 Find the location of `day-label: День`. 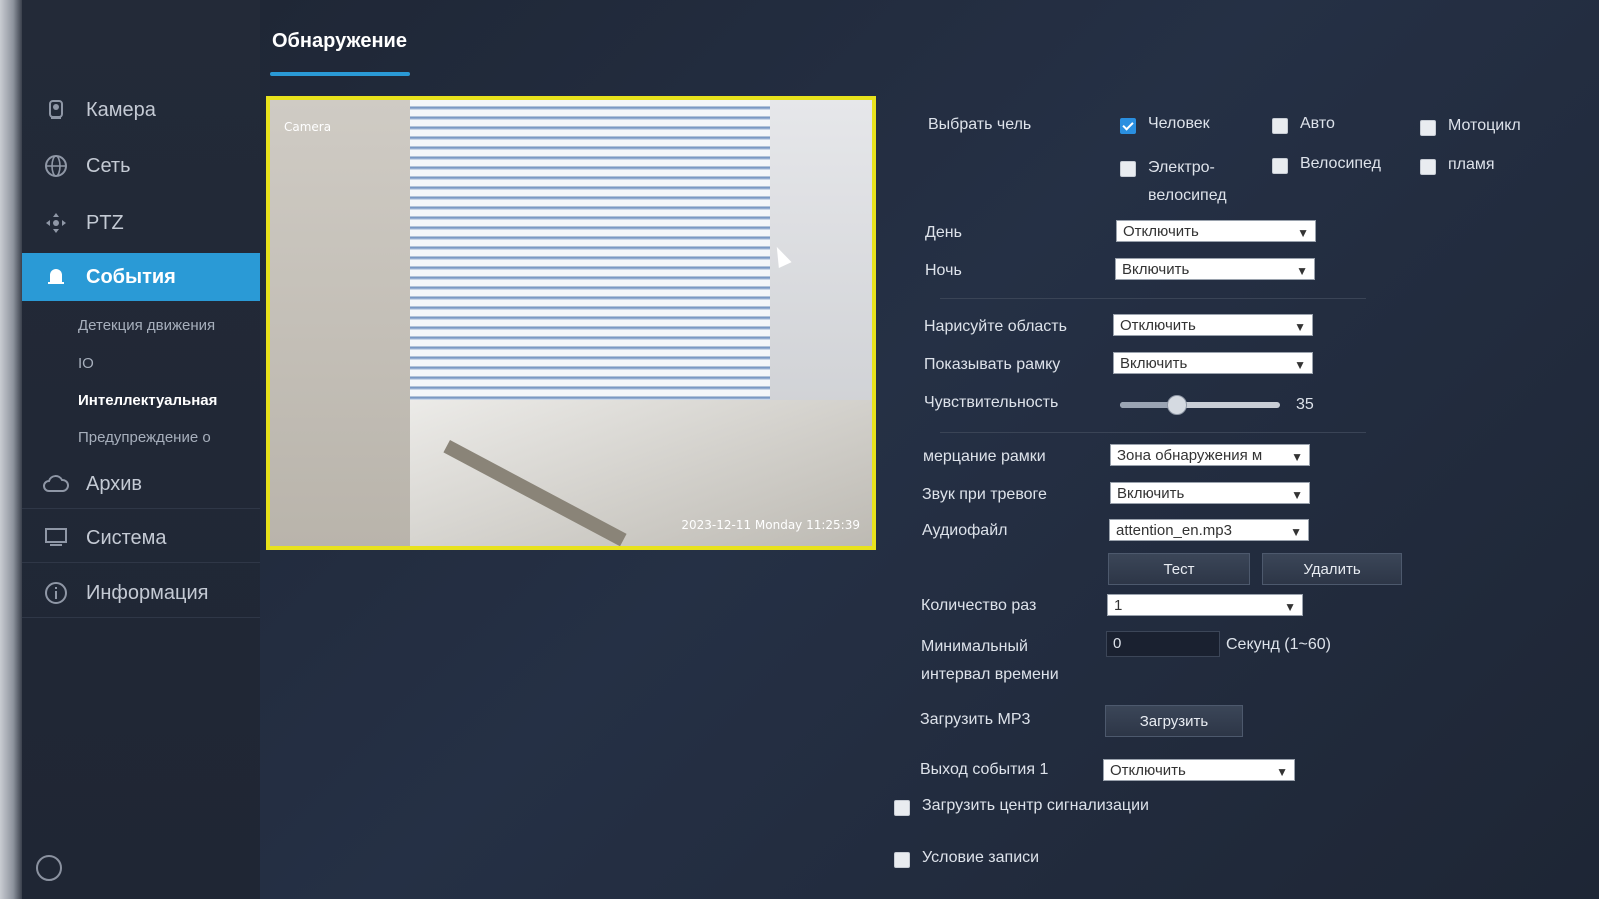

day-label: День is located at coordinates (943, 232).